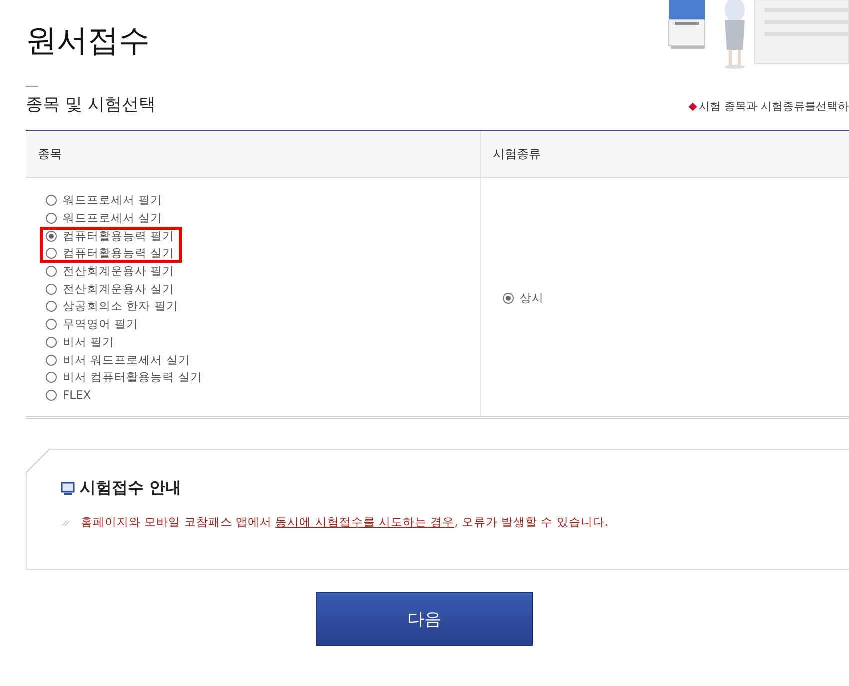  Describe the element at coordinates (81, 343) in the screenshot. I see `radio-option: 비서 필기` at that location.